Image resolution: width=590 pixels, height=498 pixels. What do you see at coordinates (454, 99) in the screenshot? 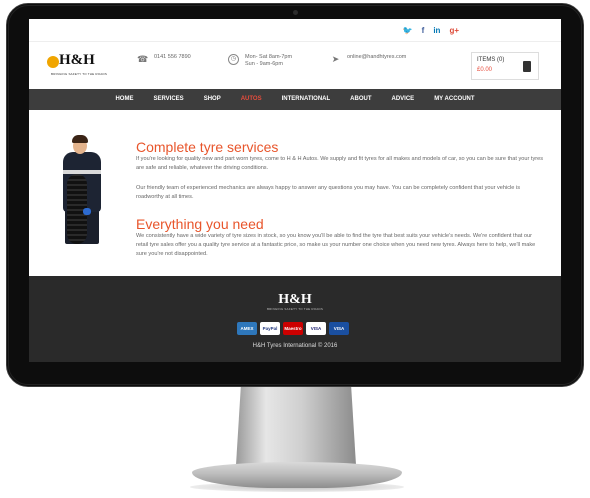
I see `nav-my-account: MY ACCOUNT` at bounding box center [454, 99].